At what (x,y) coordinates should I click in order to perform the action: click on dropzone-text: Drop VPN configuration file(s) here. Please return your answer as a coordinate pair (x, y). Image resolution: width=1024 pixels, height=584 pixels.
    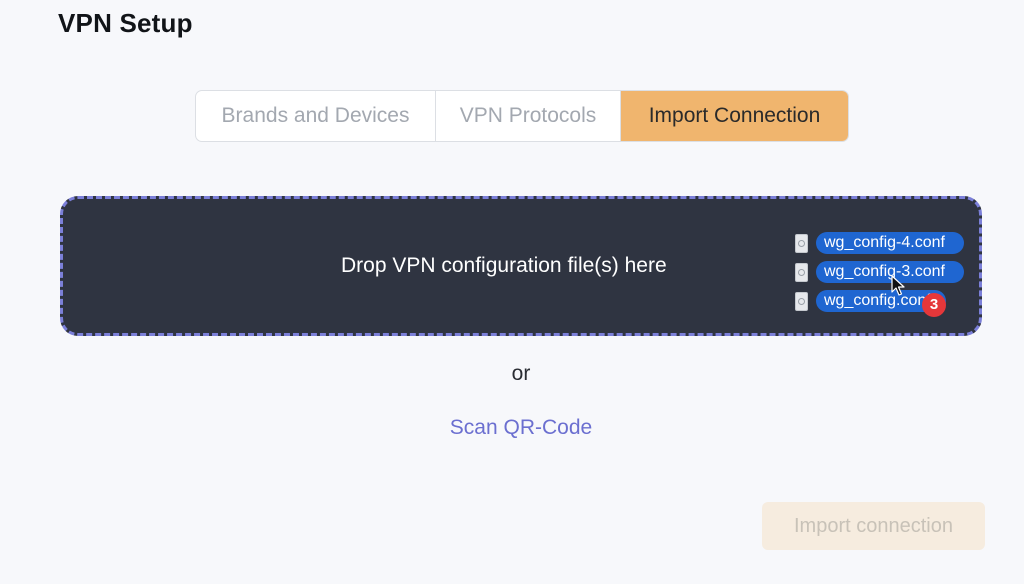
    Looking at the image, I should click on (504, 265).